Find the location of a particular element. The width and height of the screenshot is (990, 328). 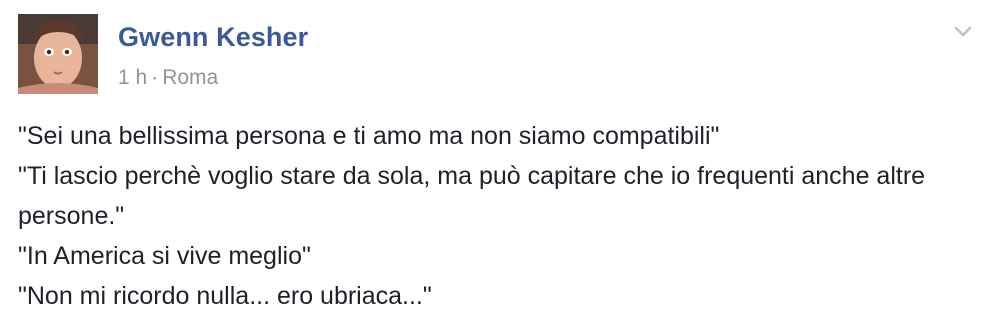

post-meta: 1 h · Roma is located at coordinates (168, 78).